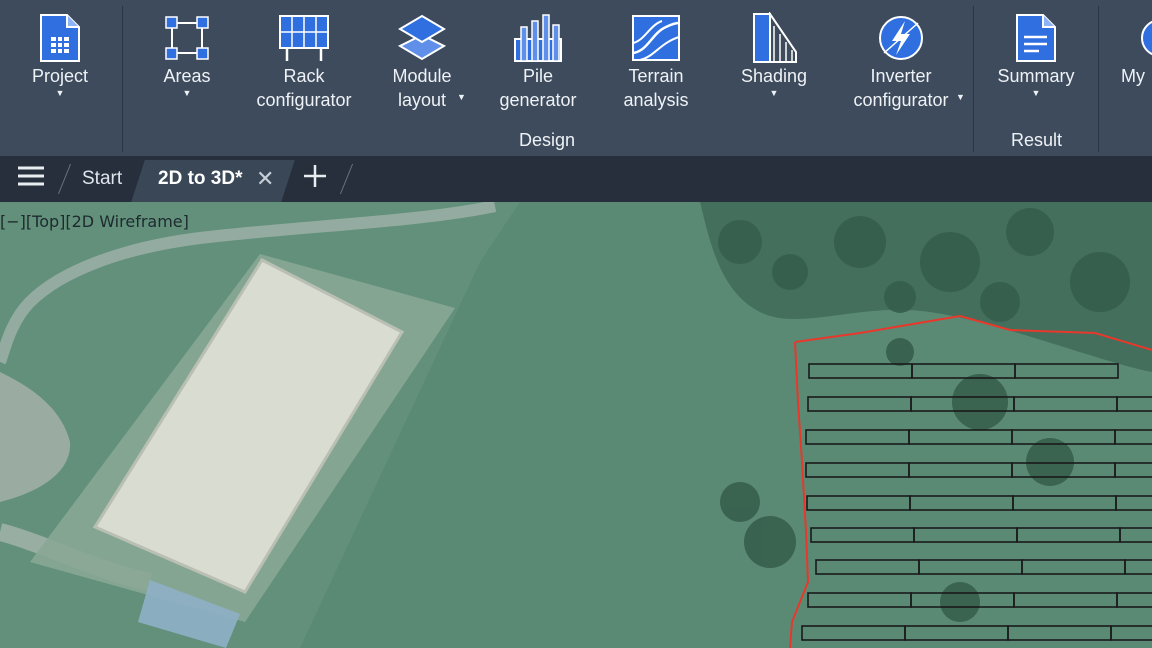  What do you see at coordinates (304, 100) in the screenshot?
I see `rack-label-2: configurator` at bounding box center [304, 100].